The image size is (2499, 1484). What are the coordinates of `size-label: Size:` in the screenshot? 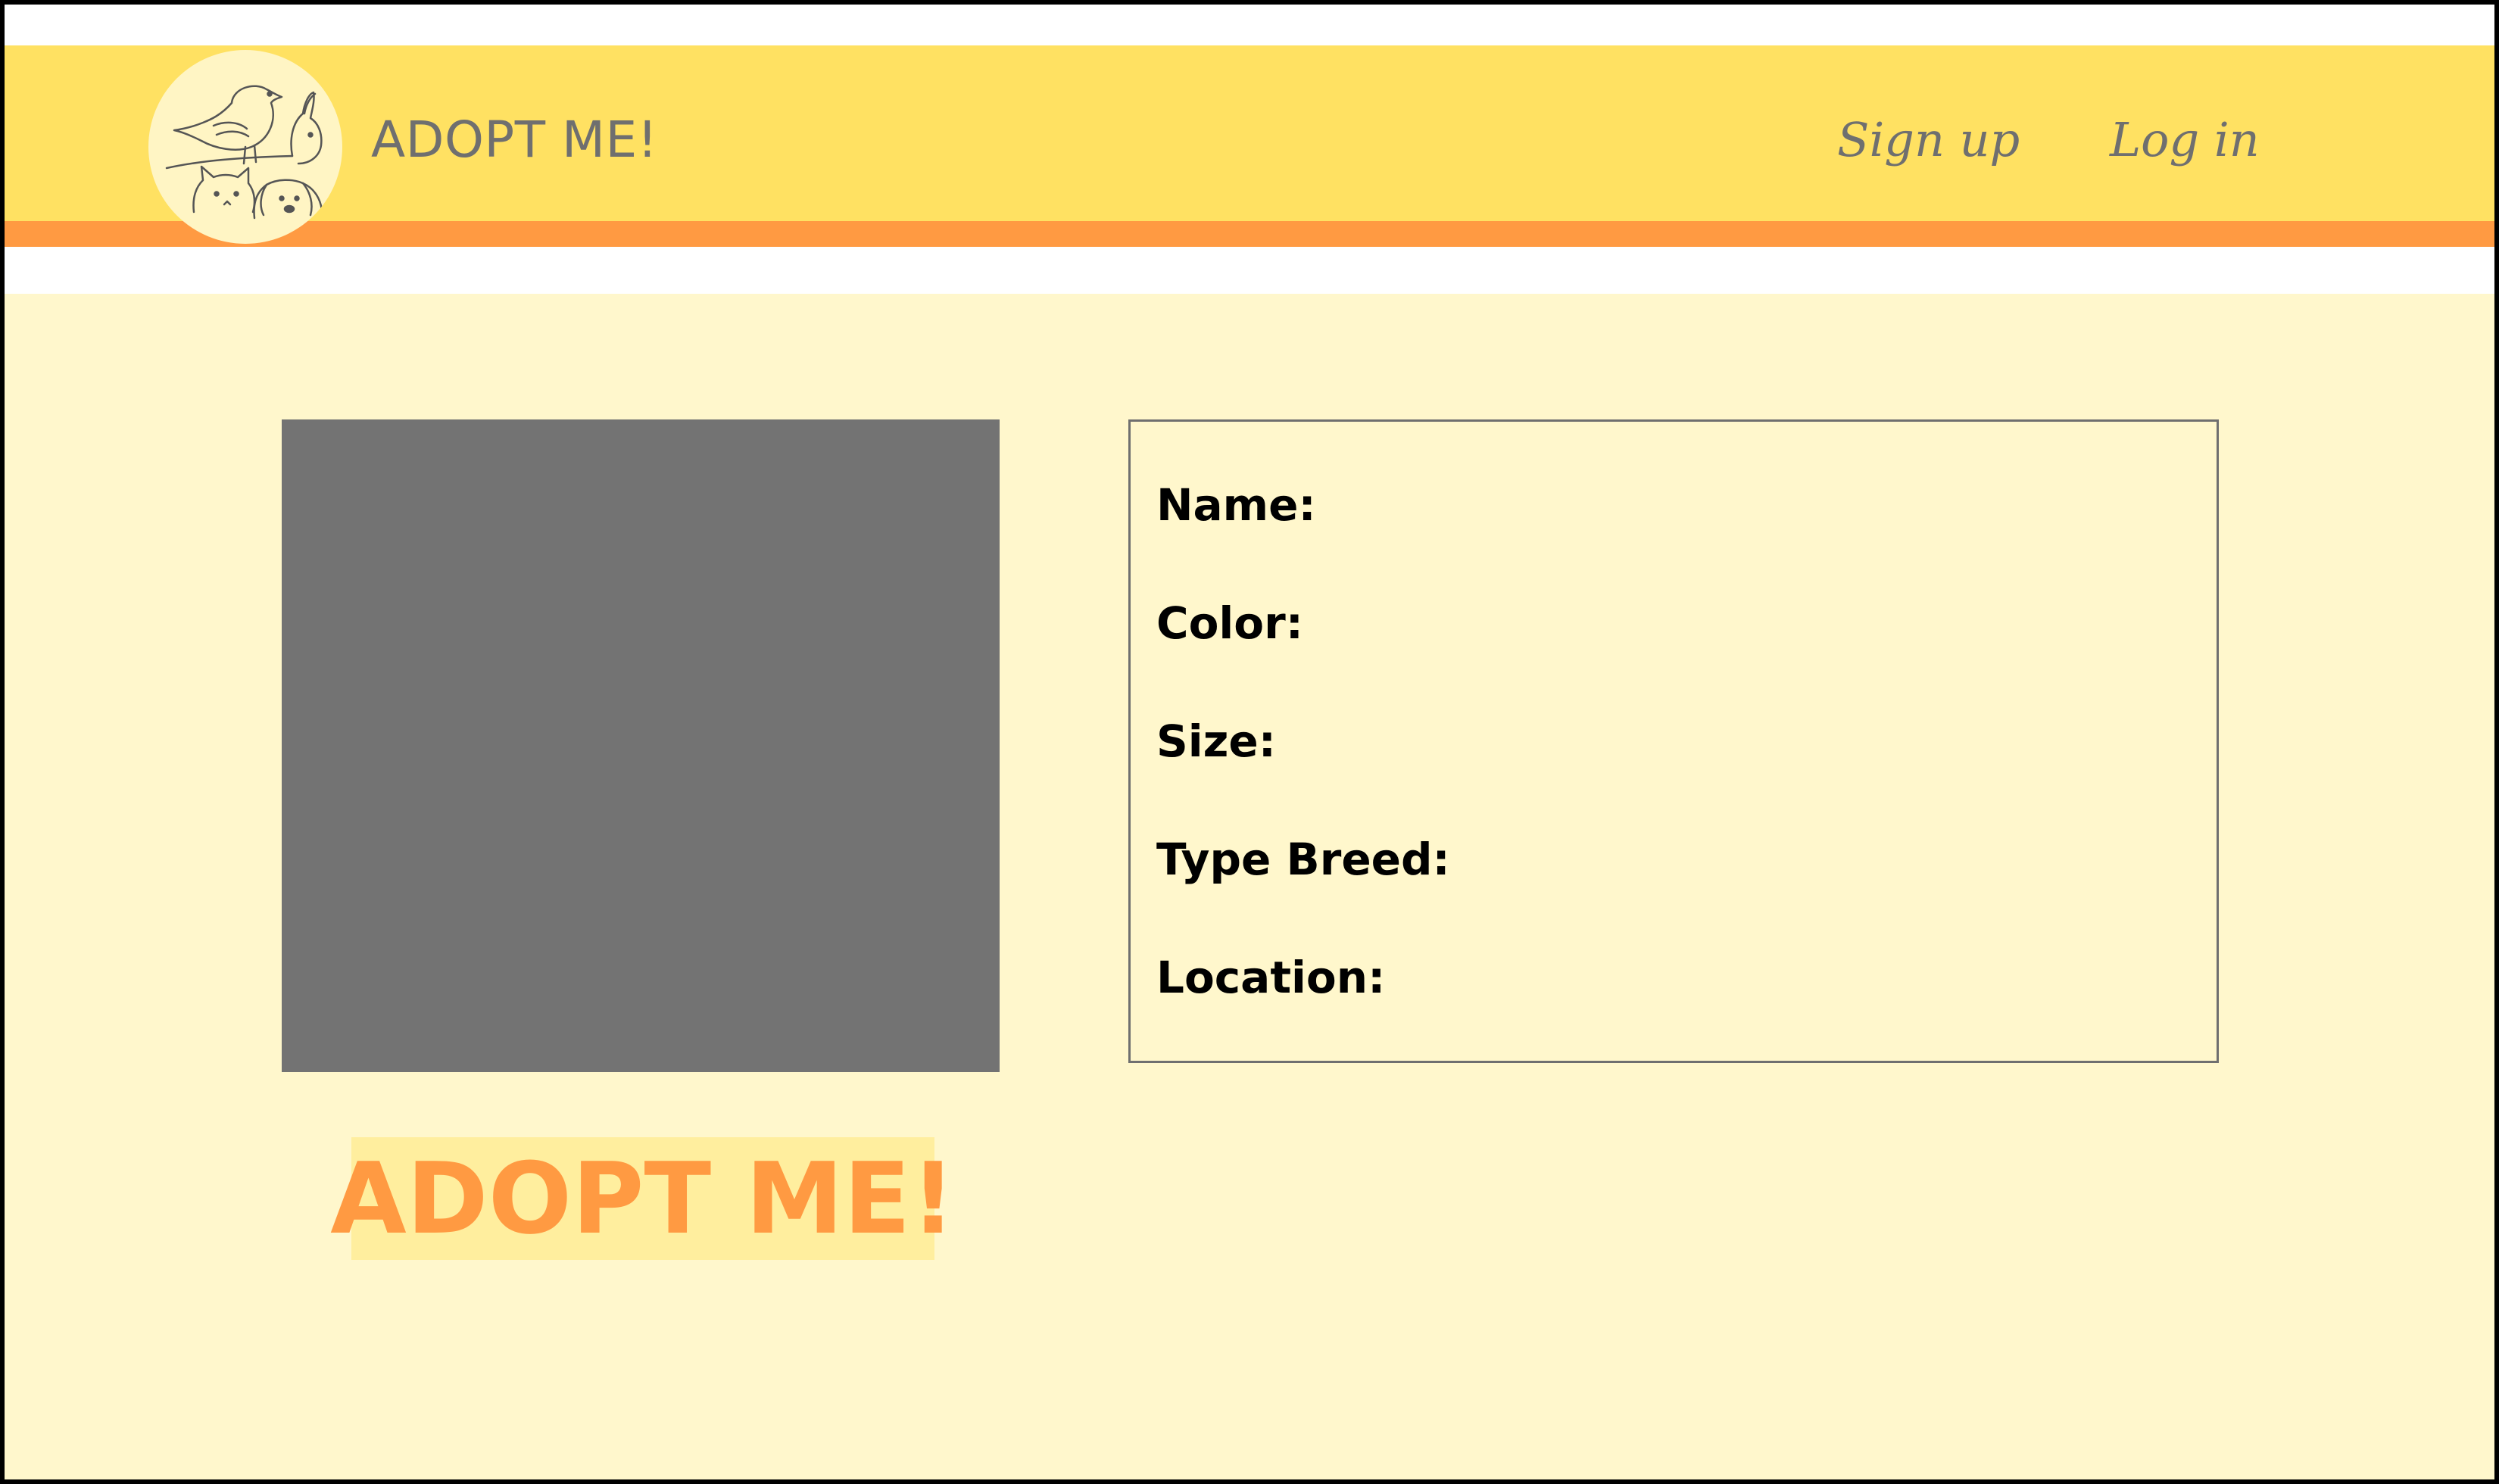 It's located at (1216, 741).